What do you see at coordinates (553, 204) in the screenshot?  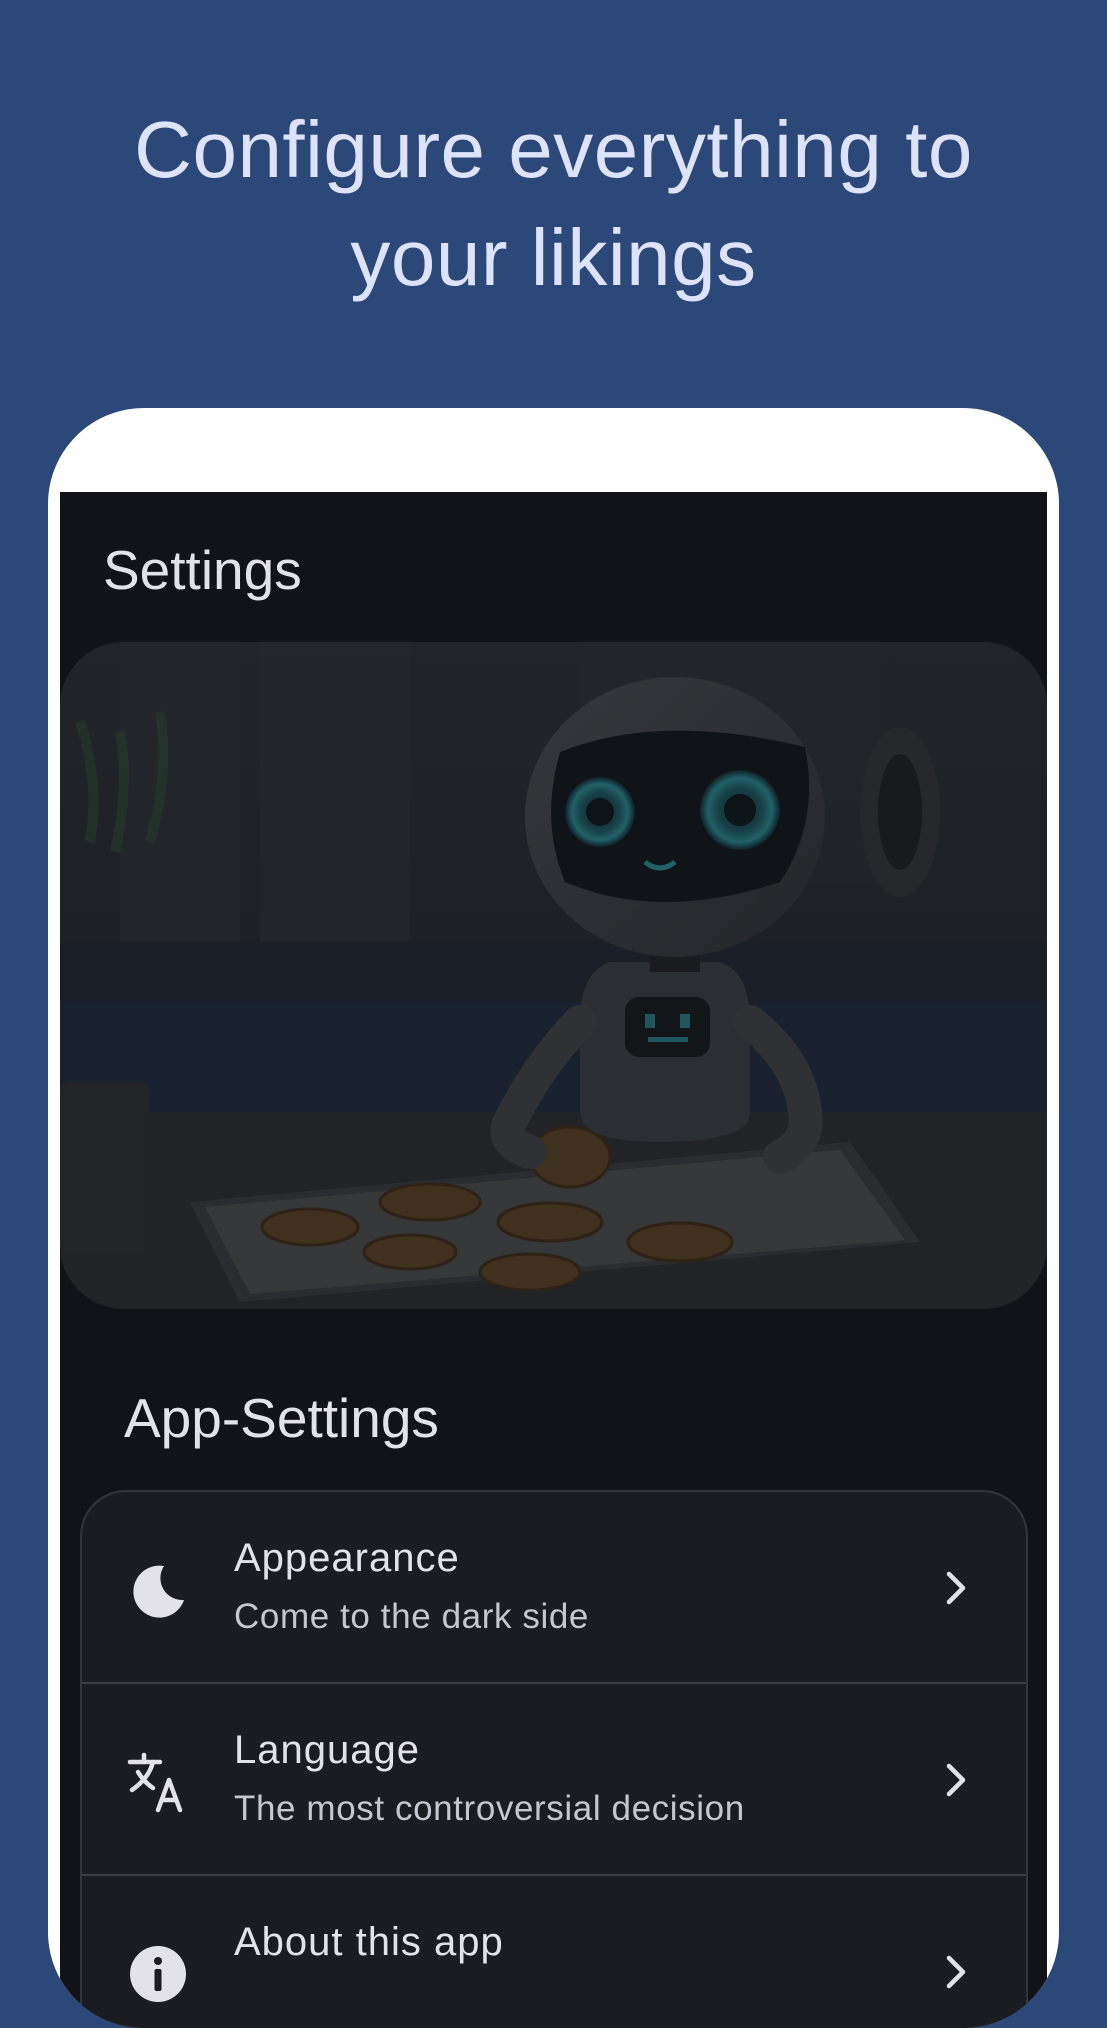 I see `promo-headline: Configure everything to your likings` at bounding box center [553, 204].